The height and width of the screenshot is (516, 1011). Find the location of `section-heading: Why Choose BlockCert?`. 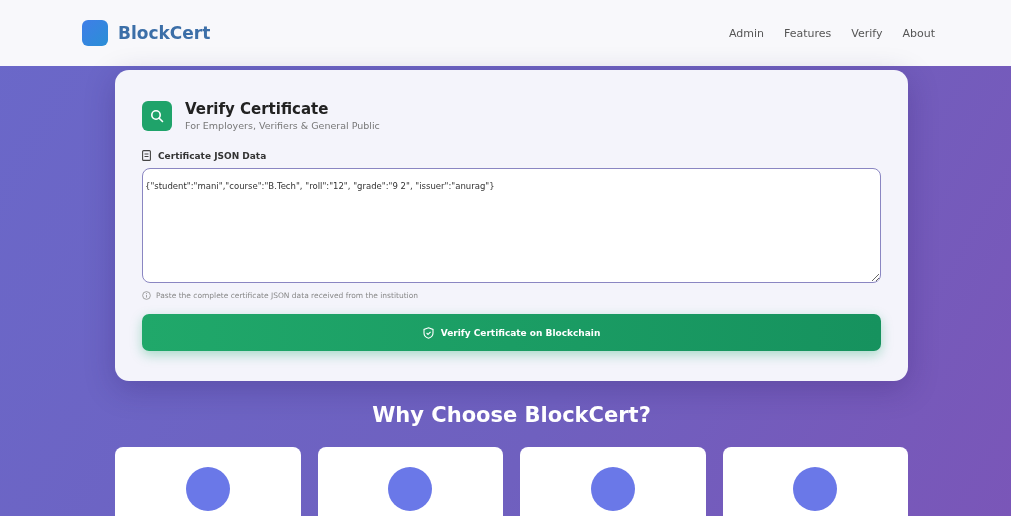

section-heading: Why Choose BlockCert? is located at coordinates (511, 415).